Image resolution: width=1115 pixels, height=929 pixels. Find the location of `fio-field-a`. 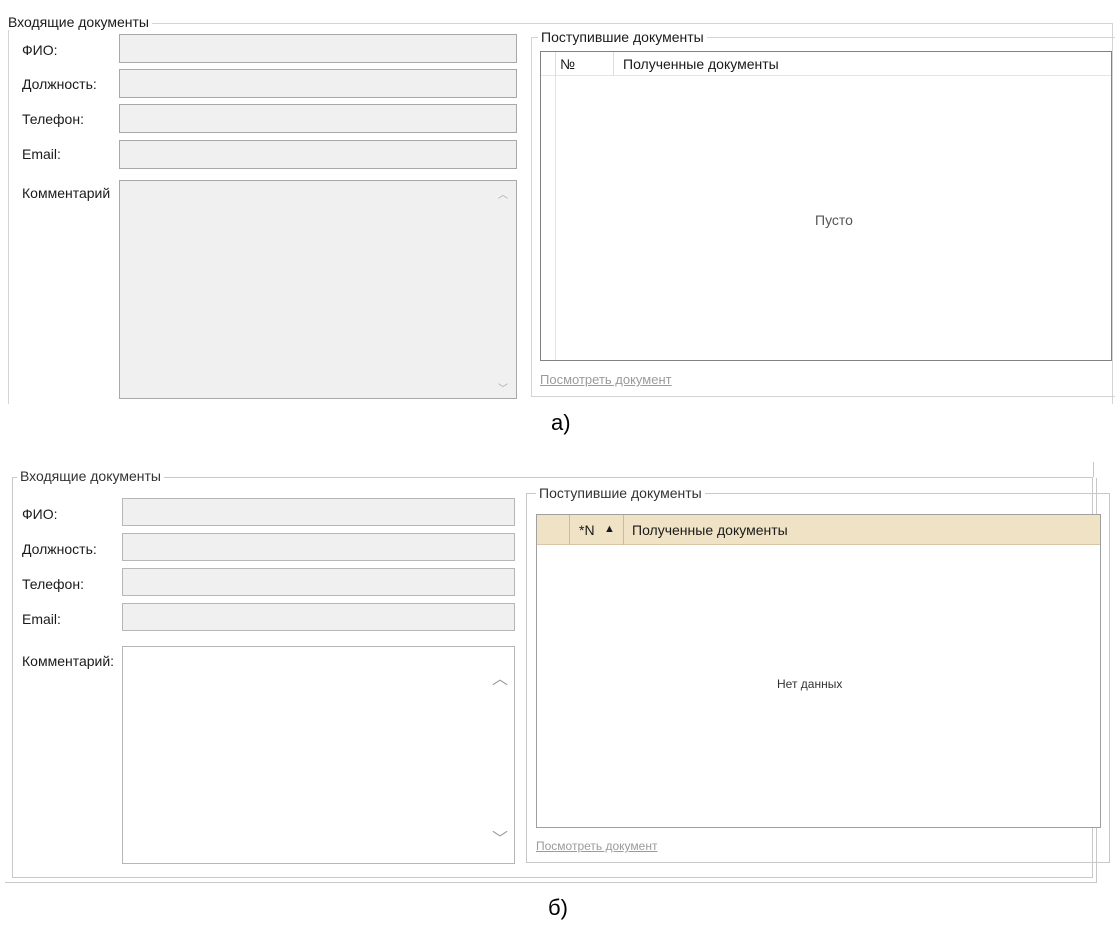

fio-field-a is located at coordinates (318, 48).